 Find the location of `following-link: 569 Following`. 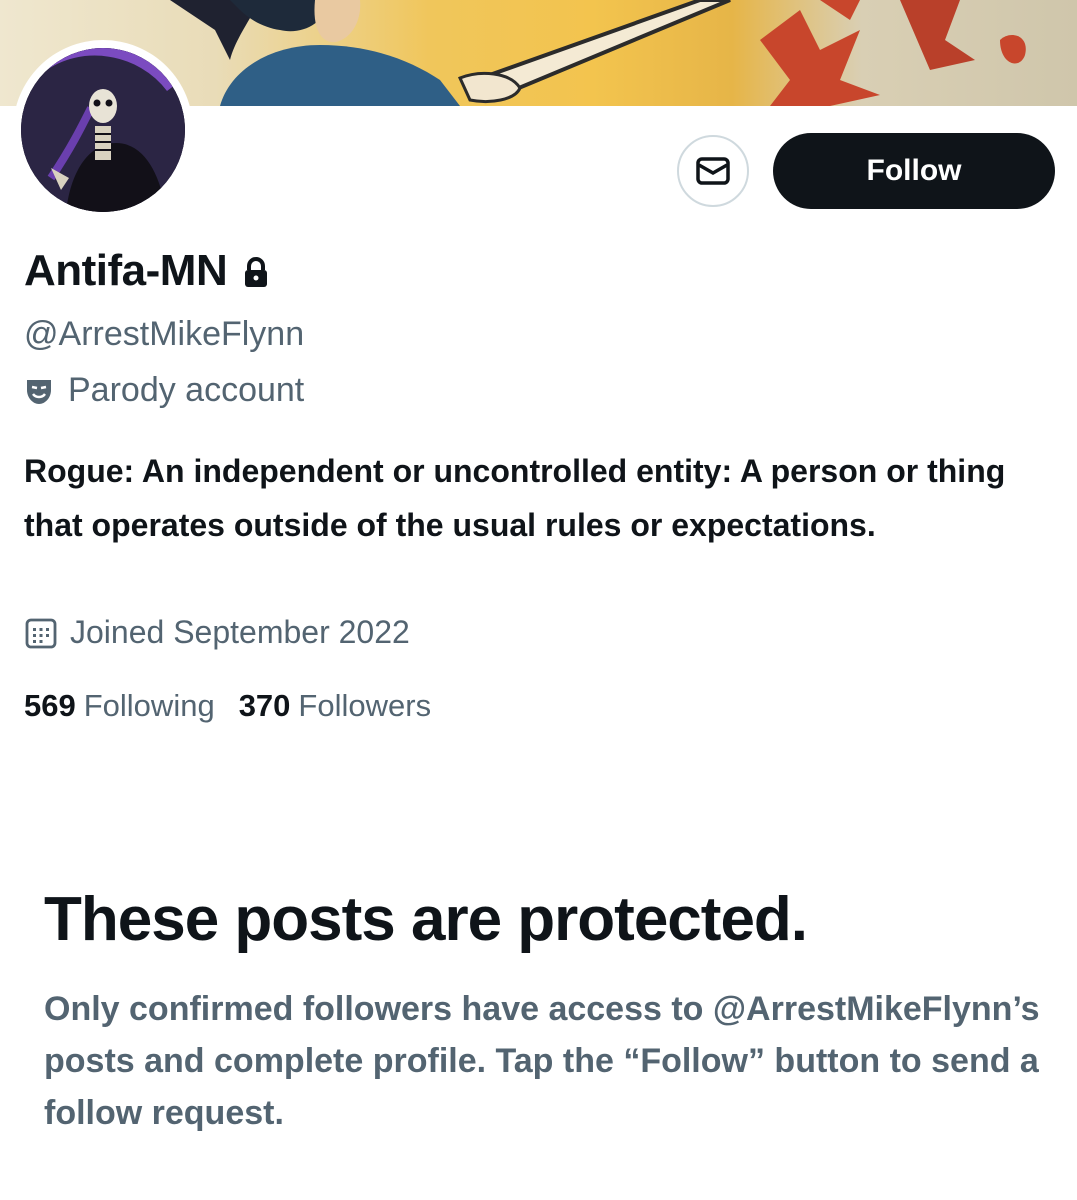

following-link: 569 Following is located at coordinates (119, 706).